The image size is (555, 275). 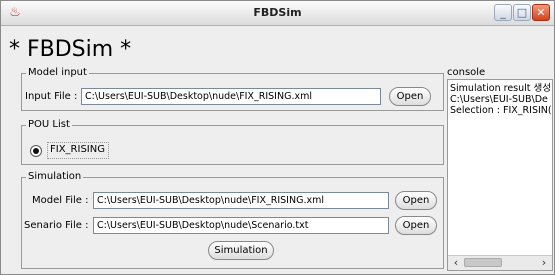 I want to click on scroll-left-icon: ‹, so click(x=456, y=263).